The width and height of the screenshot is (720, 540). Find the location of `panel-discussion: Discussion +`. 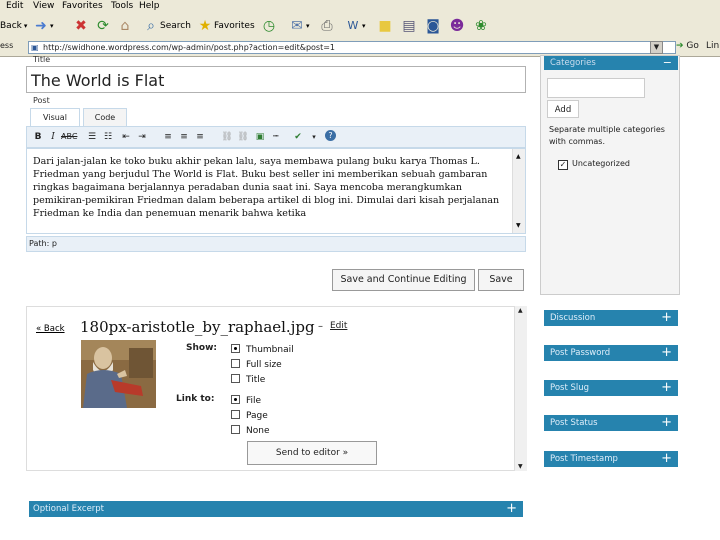

panel-discussion: Discussion + is located at coordinates (611, 318).